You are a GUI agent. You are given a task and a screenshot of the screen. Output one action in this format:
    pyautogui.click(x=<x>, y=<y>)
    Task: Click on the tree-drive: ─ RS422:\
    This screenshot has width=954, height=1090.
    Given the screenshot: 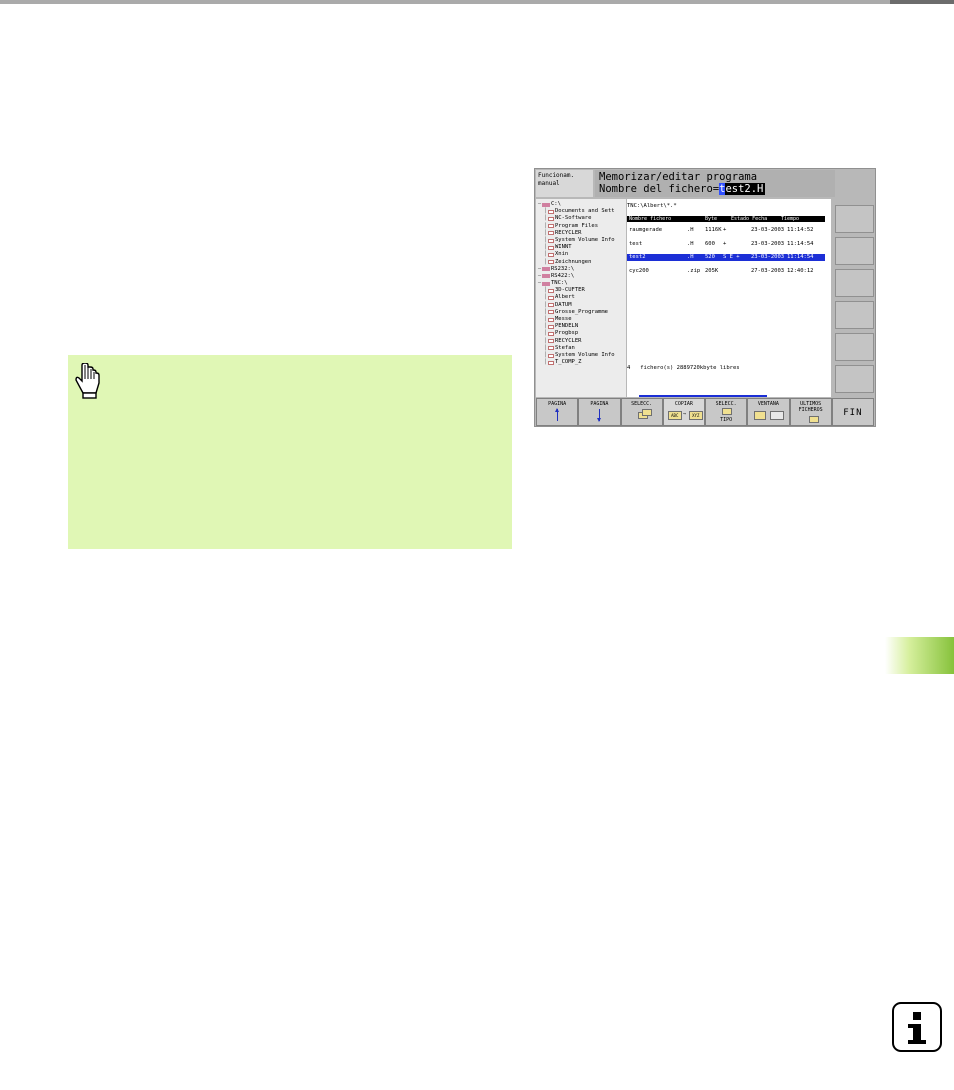 What is the action you would take?
    pyautogui.click(x=581, y=276)
    